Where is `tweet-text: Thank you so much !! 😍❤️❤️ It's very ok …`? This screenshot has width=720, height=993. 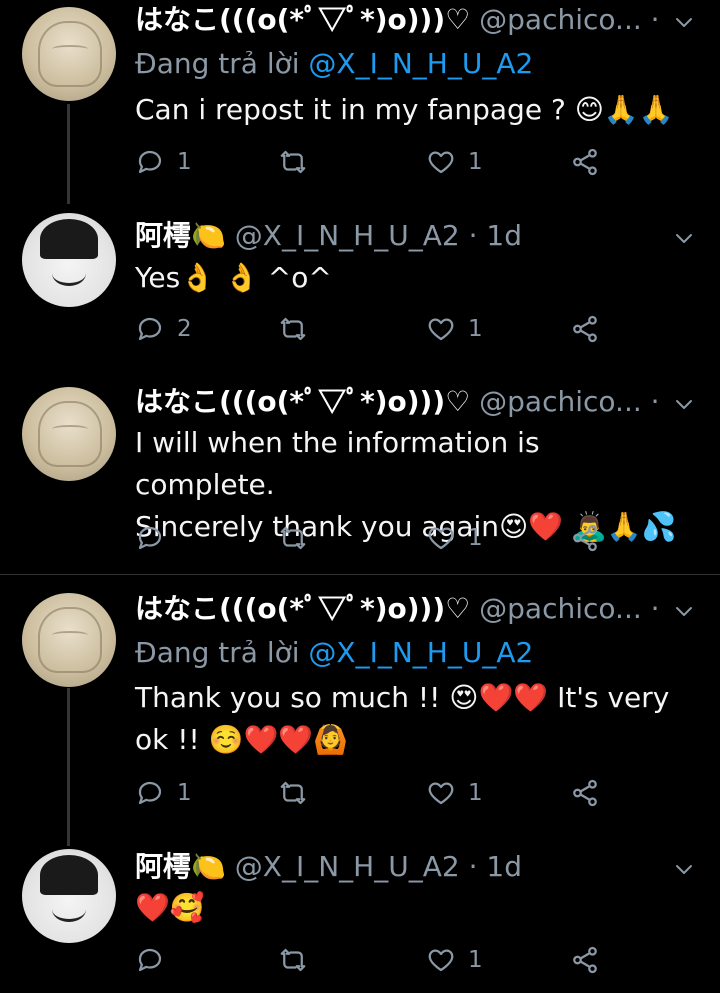 tweet-text: Thank you so much !! 😍❤️❤️ It's very ok … is located at coordinates (407, 719).